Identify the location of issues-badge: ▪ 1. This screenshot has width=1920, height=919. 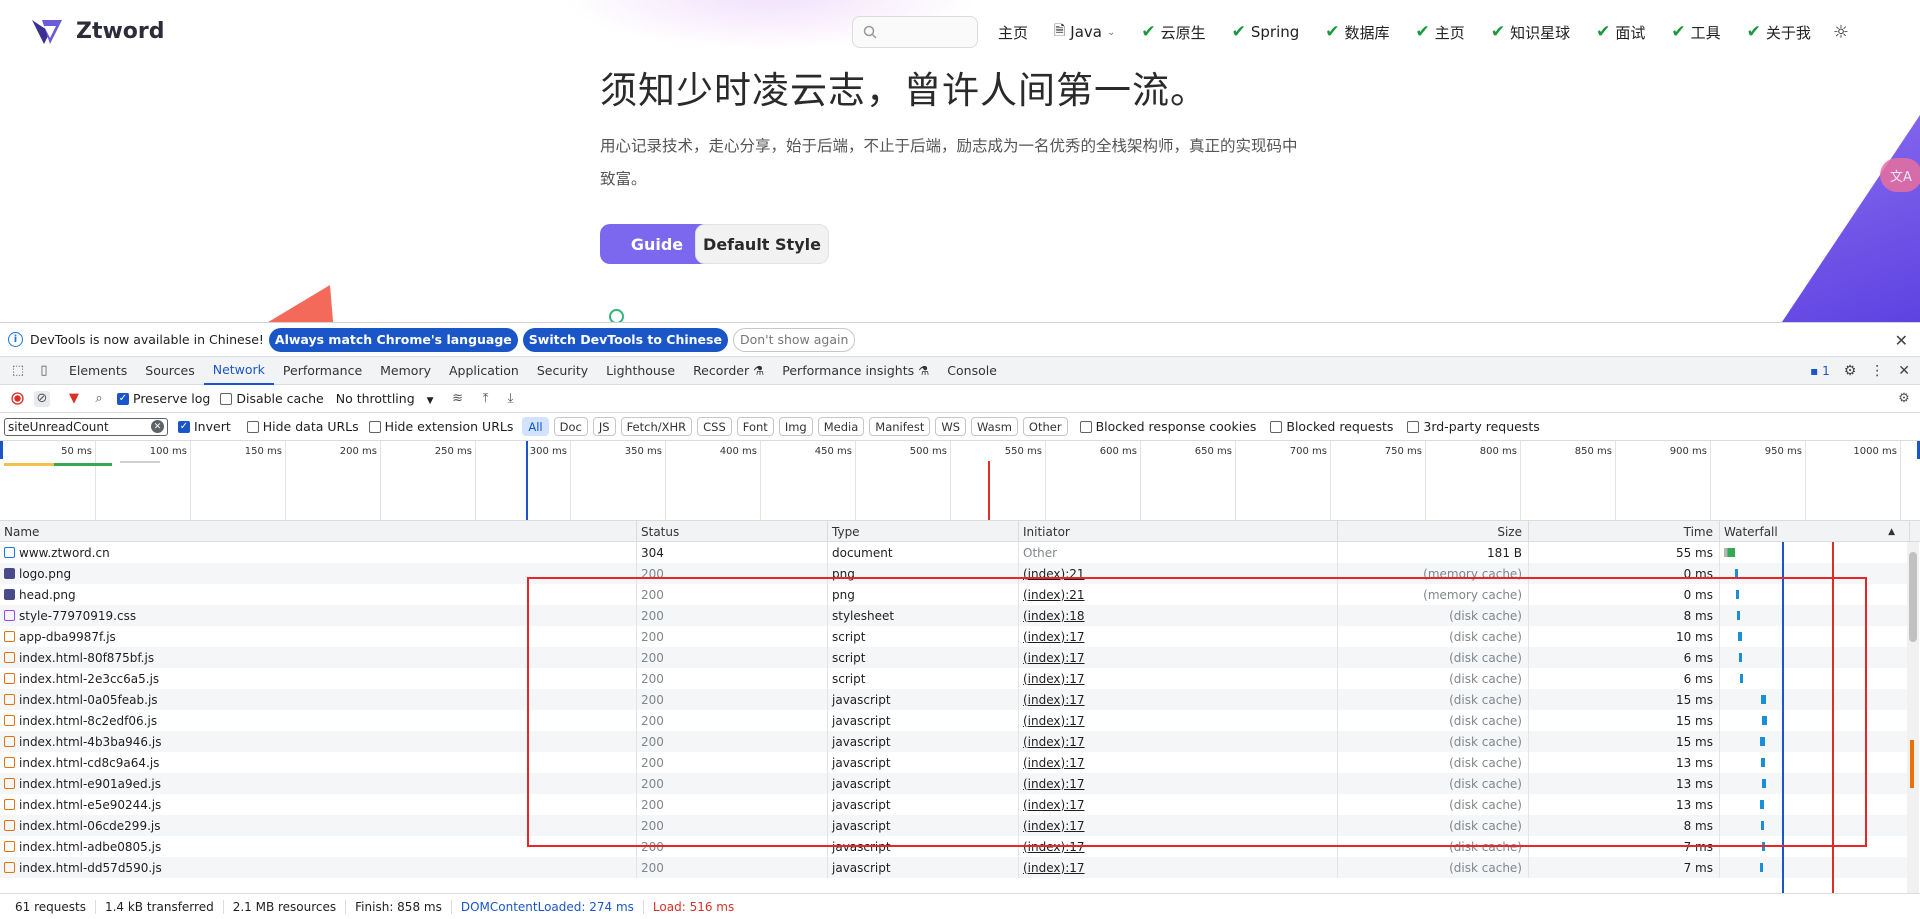
(1820, 371).